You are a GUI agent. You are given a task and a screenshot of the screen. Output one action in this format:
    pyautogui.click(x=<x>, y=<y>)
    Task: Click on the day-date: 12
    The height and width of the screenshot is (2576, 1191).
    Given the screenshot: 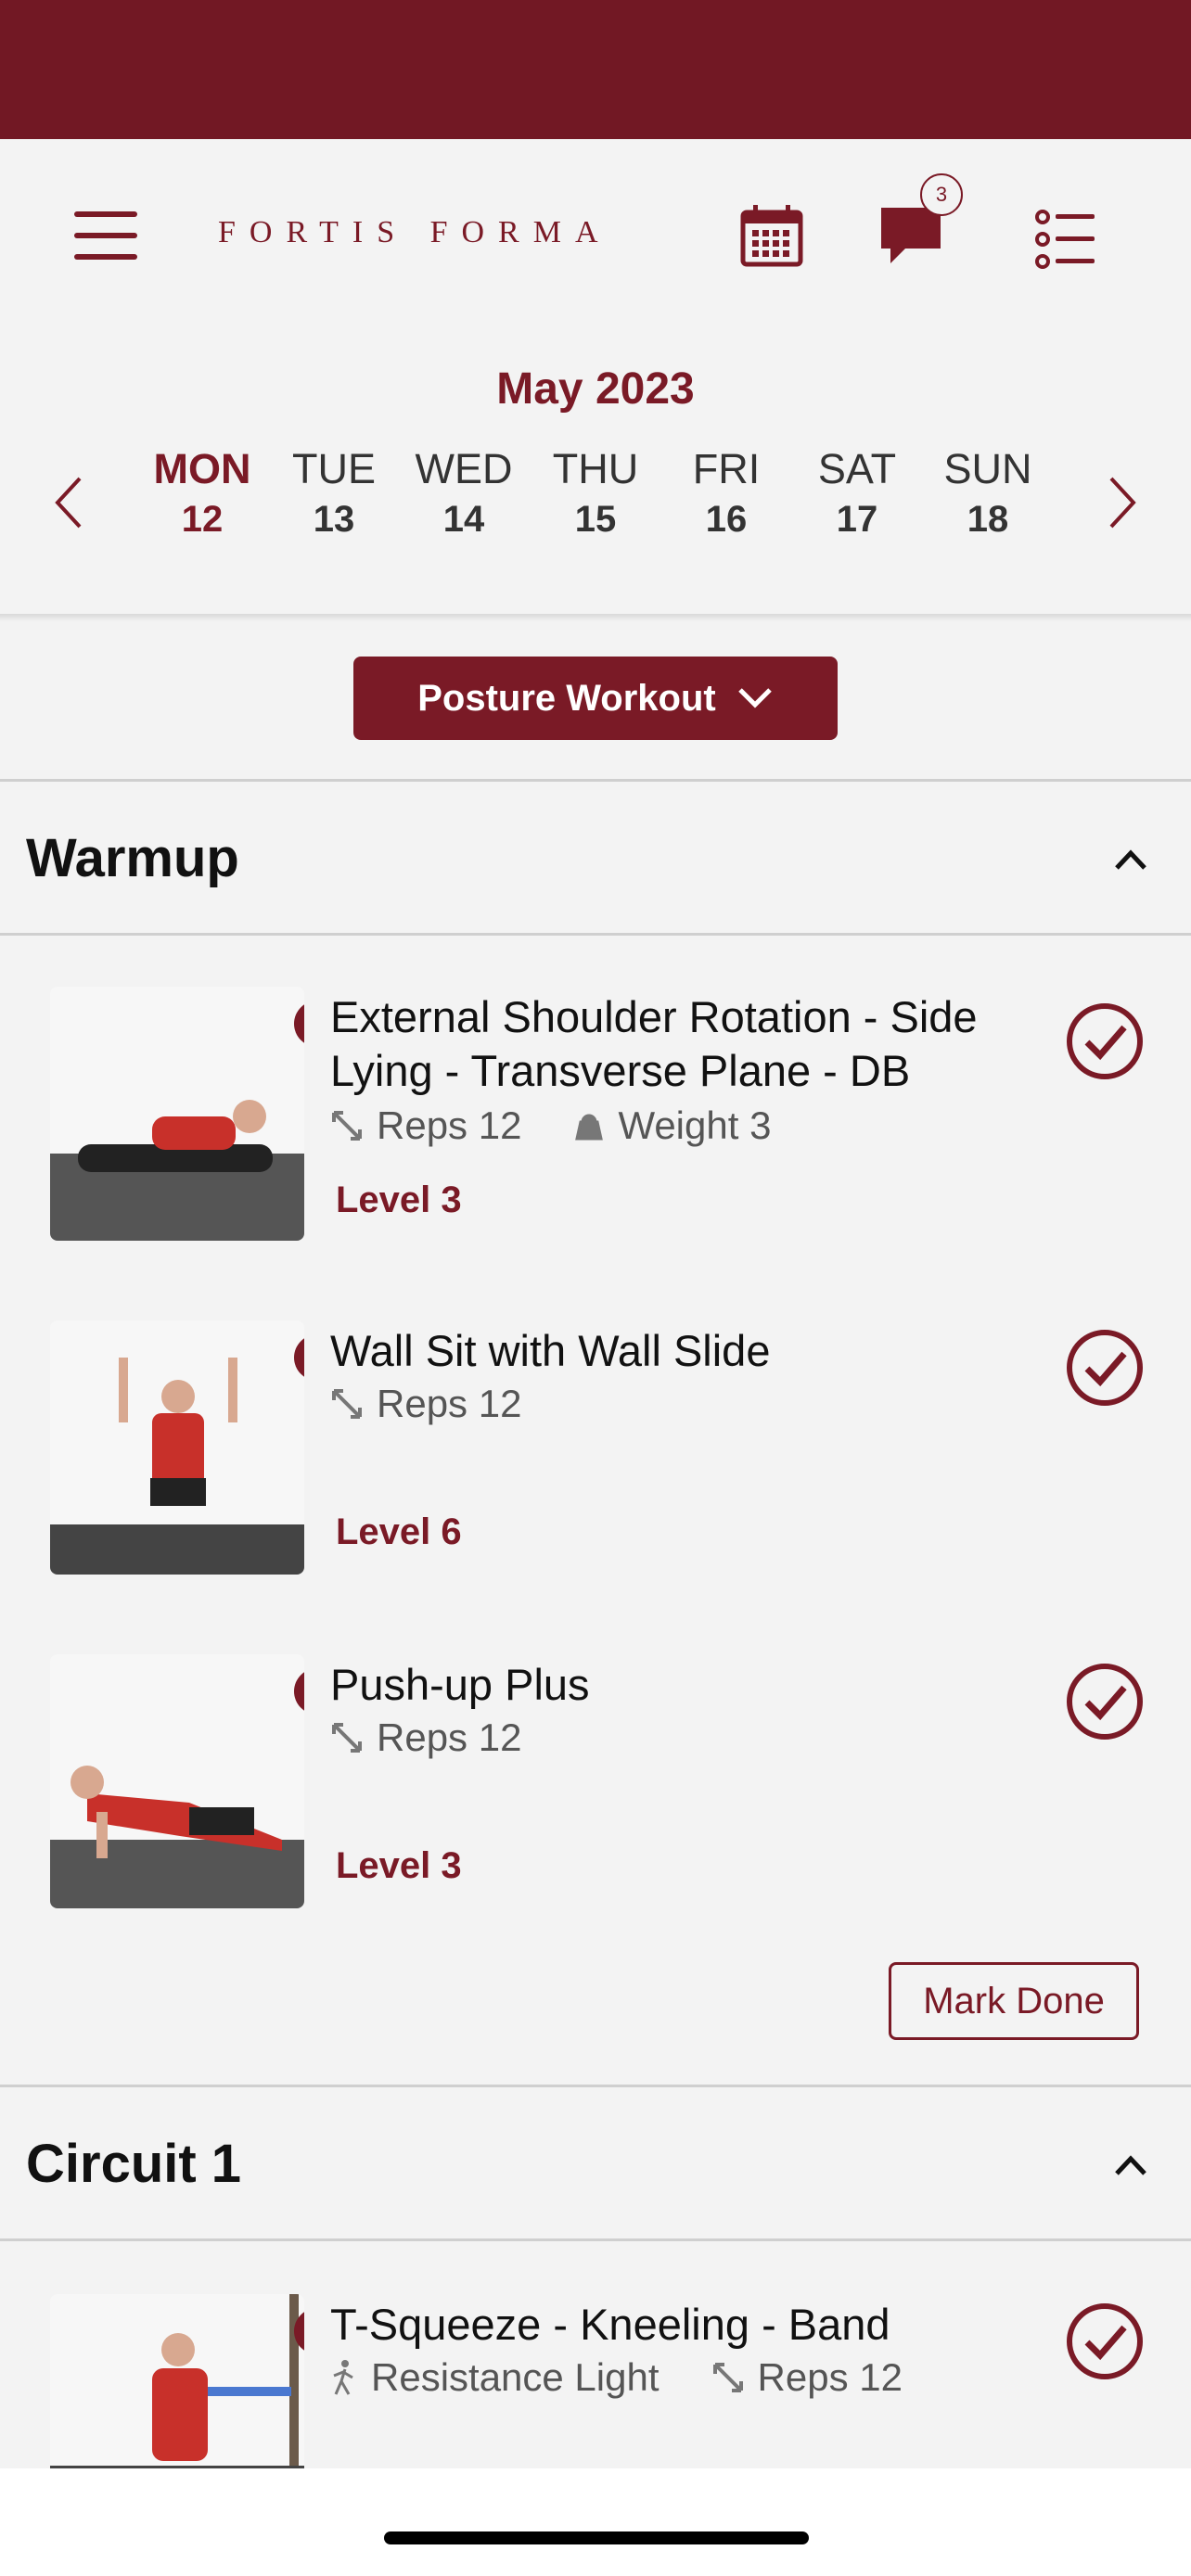 What is the action you would take?
    pyautogui.click(x=202, y=519)
    